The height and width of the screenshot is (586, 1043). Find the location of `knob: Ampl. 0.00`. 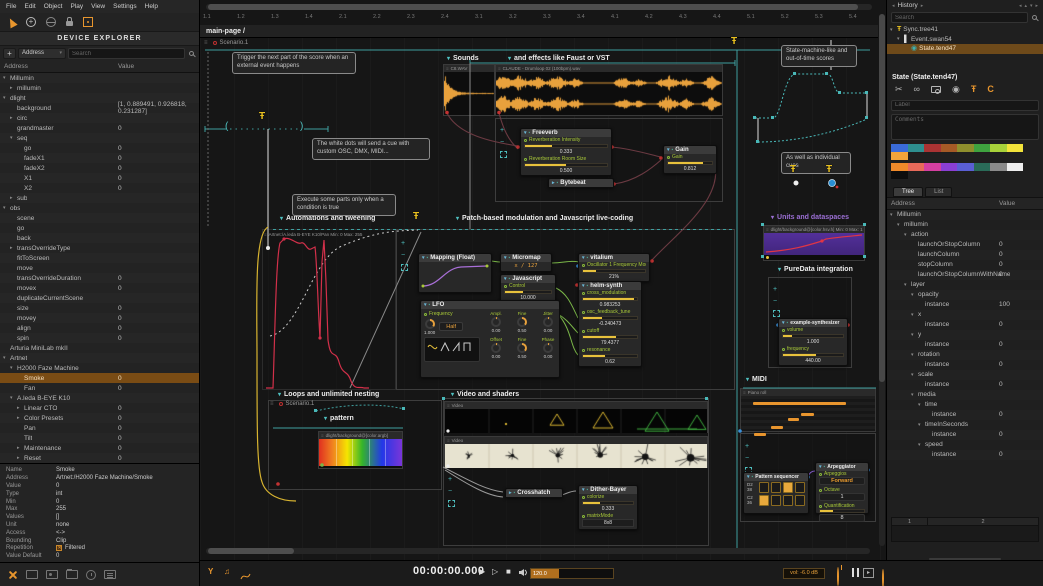

knob: Ampl. 0.00 is located at coordinates (496, 323).